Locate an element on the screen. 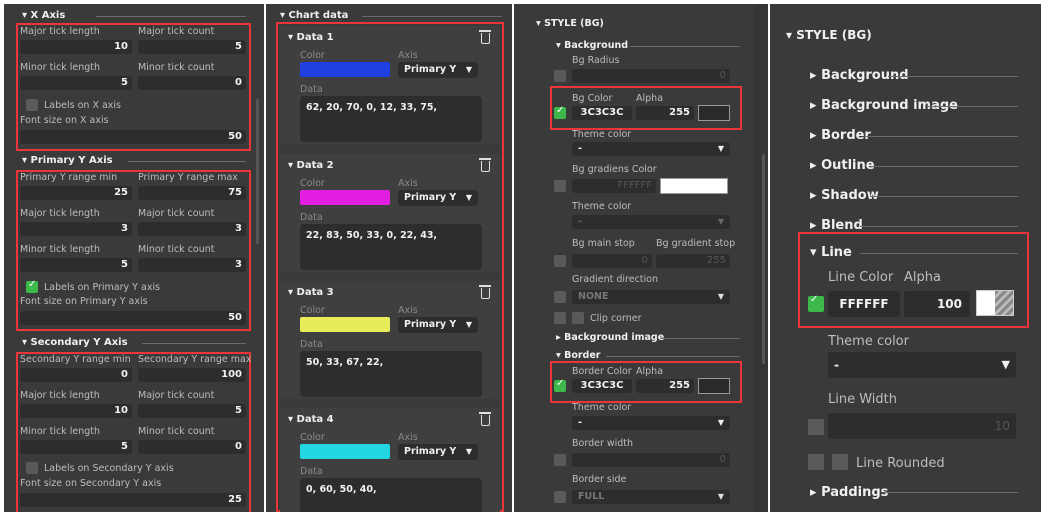 The image size is (1045, 516). x-minor-tick-length-field: 5 is located at coordinates (76, 83).